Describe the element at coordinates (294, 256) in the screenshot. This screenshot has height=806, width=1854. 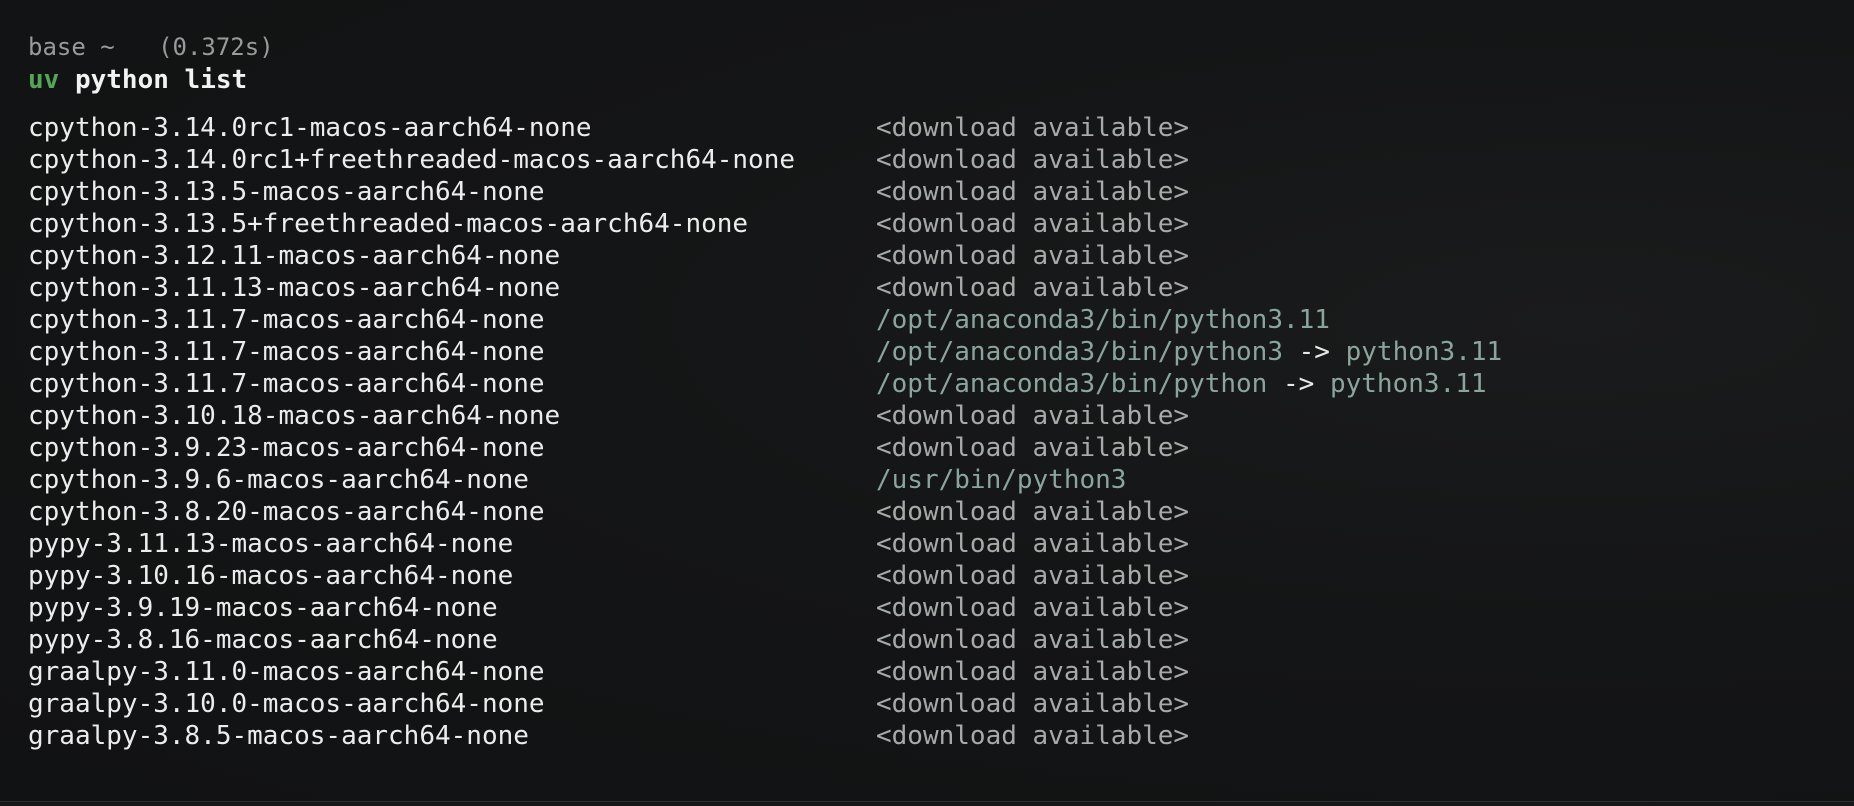
I see `python-version-name: cpython-3.12.11-macos-aarch64-none` at that location.